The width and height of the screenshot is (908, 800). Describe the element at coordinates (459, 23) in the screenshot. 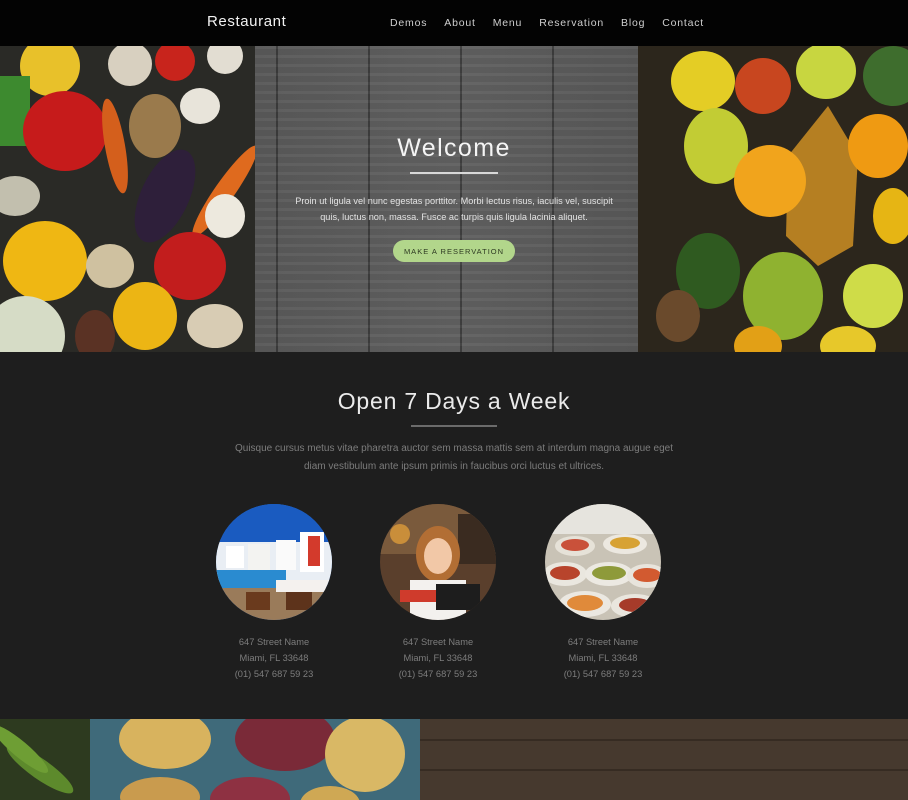

I see `nav-link-about: About` at that location.